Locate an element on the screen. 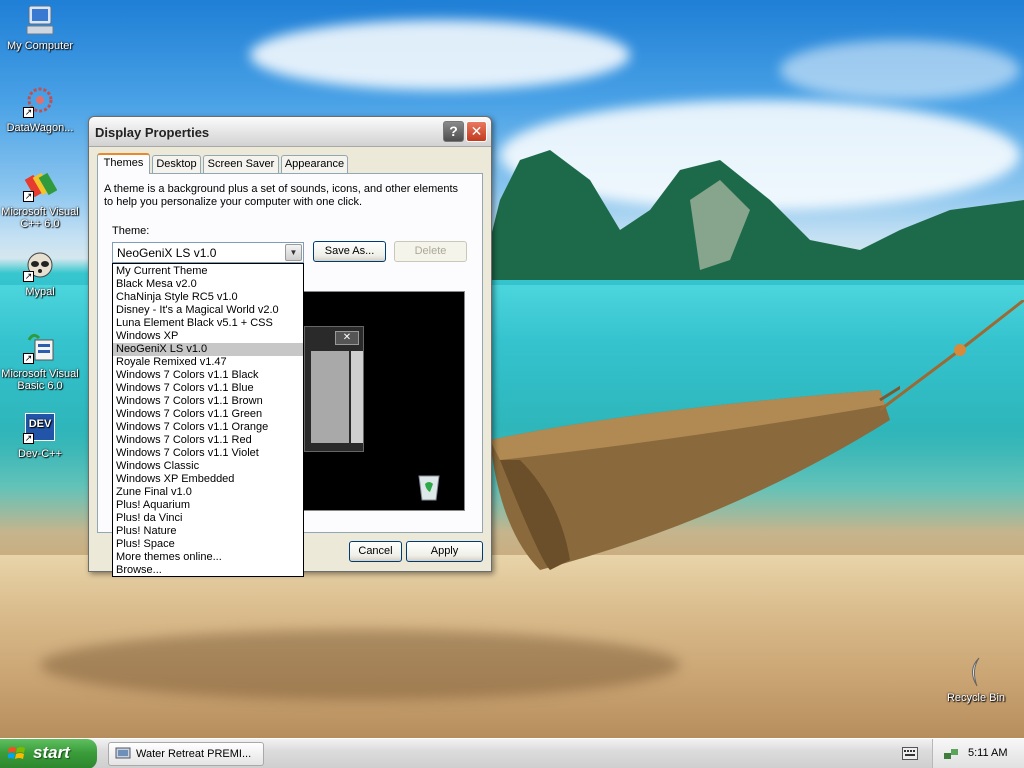  theme-option: Windows 7 Colors v1.1 Red is located at coordinates (208, 440).